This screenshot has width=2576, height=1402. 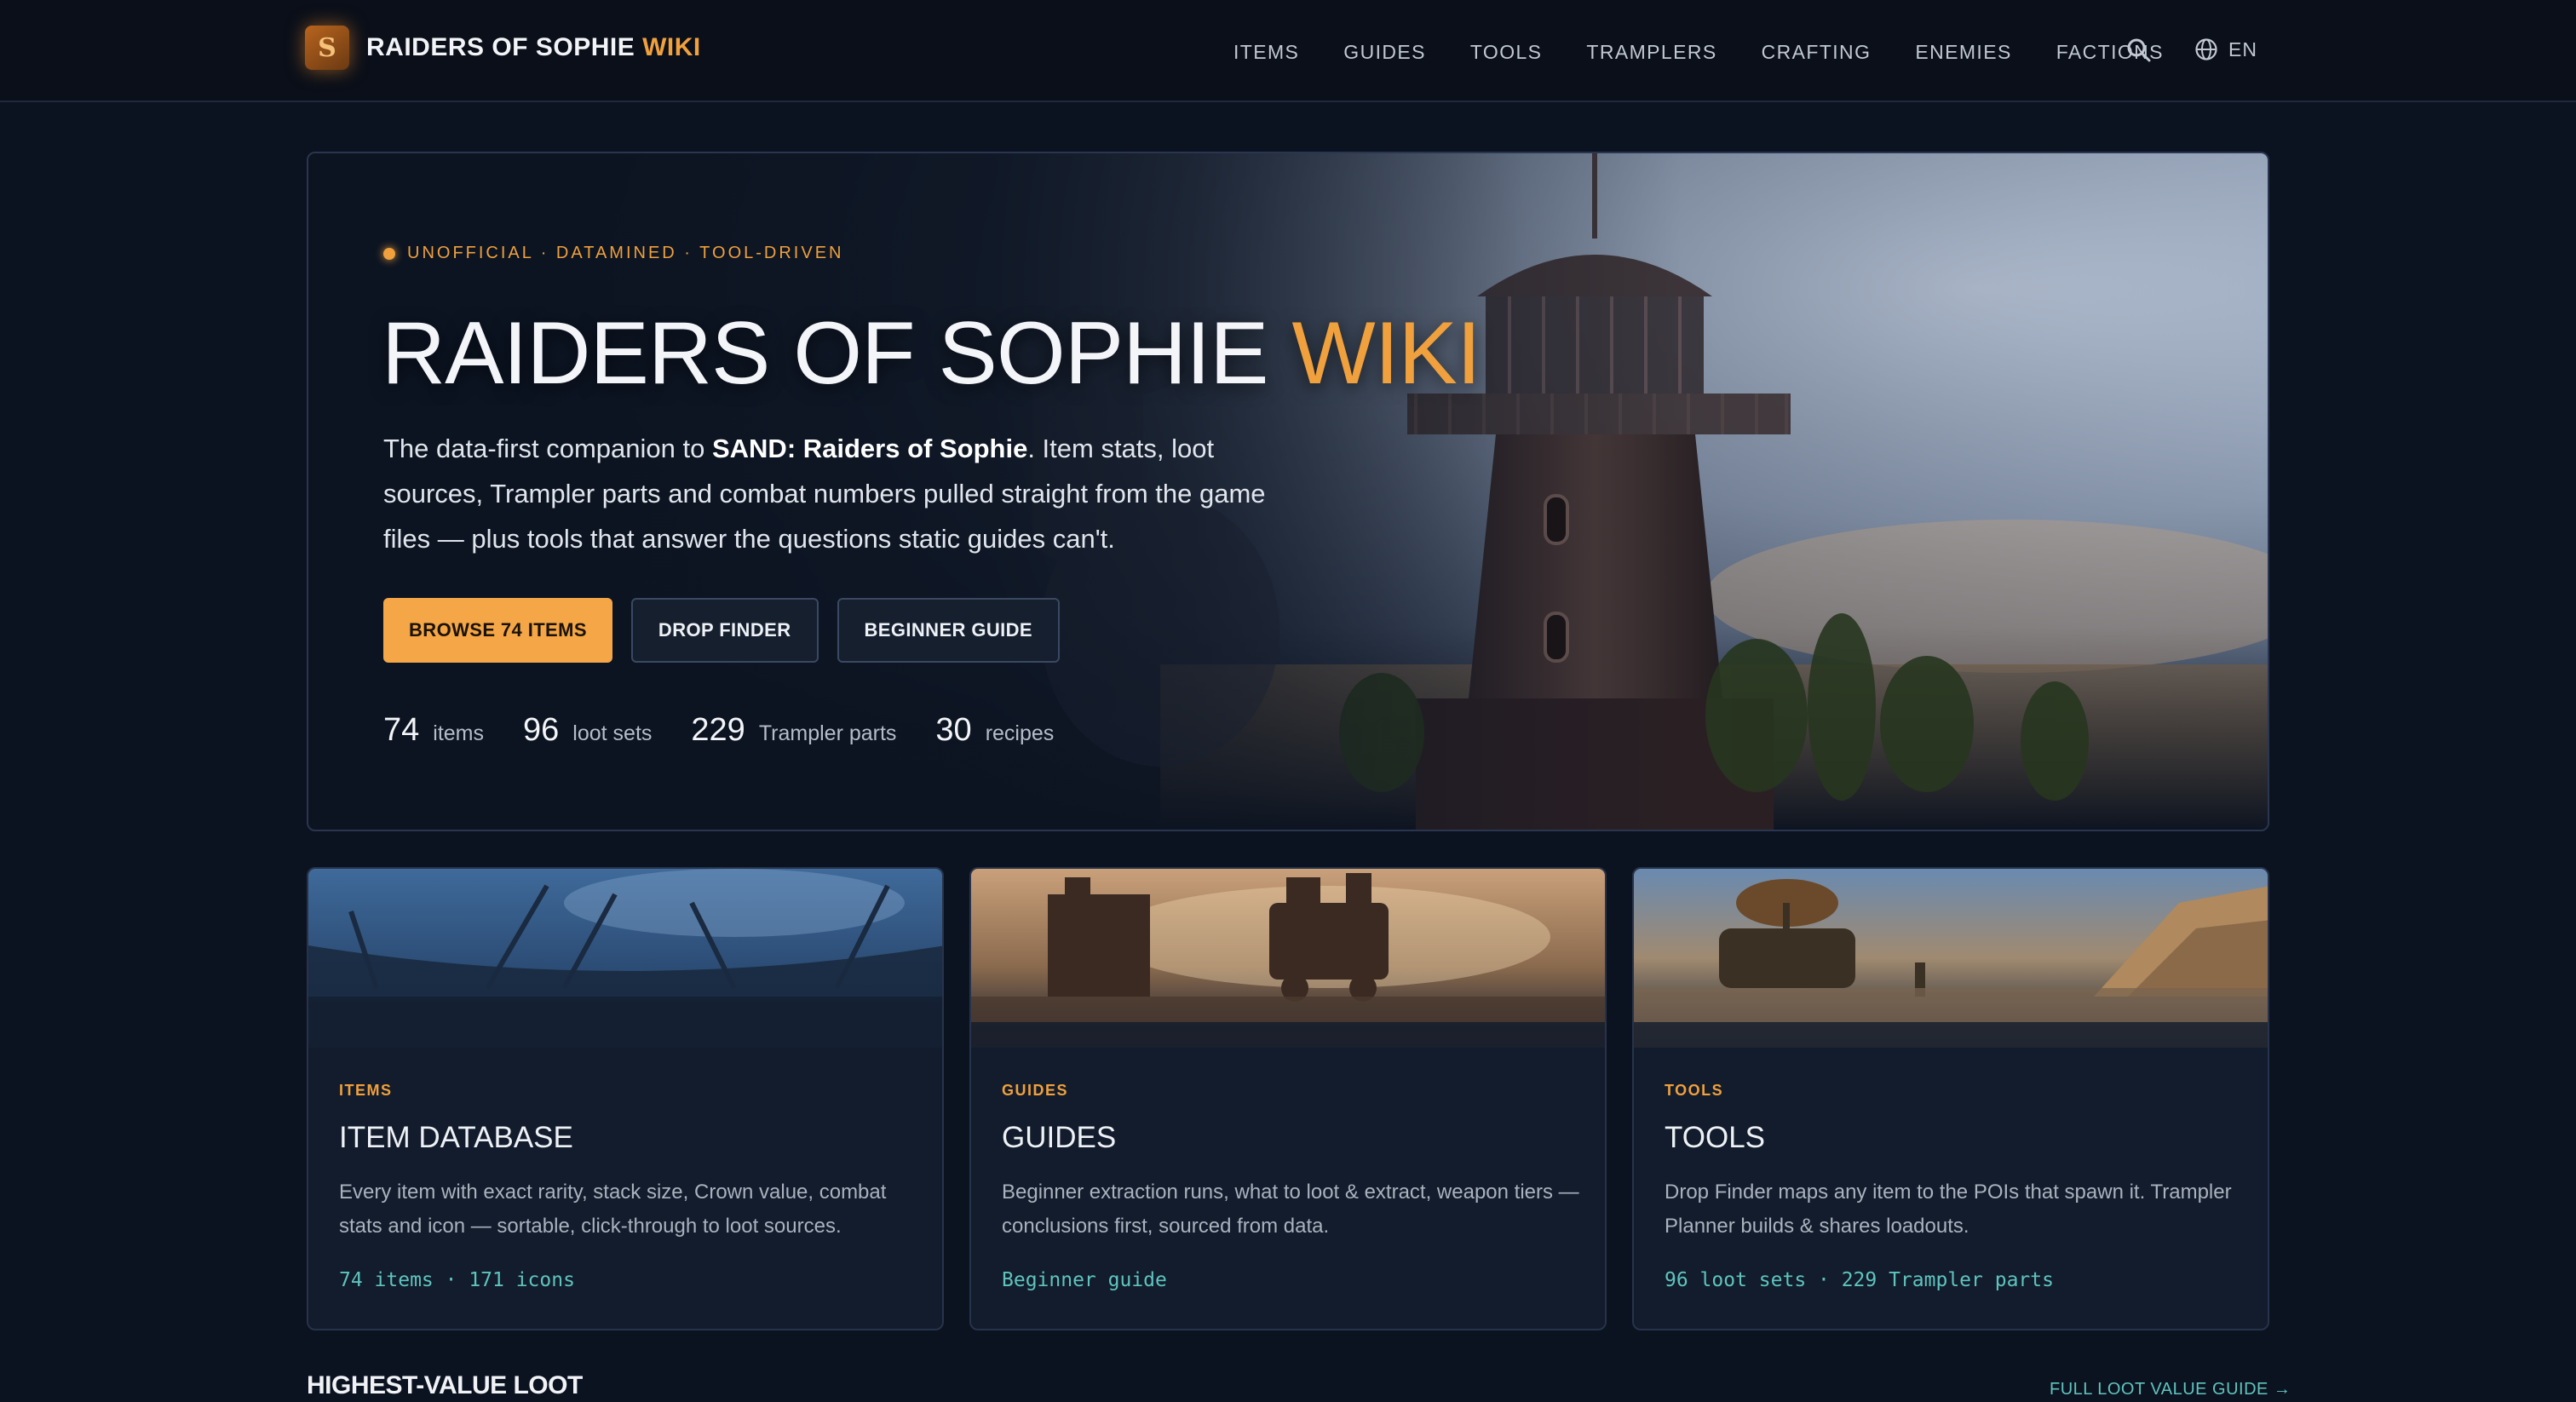 What do you see at coordinates (1035, 1090) in the screenshot?
I see `card-guides-category: GUIDES` at bounding box center [1035, 1090].